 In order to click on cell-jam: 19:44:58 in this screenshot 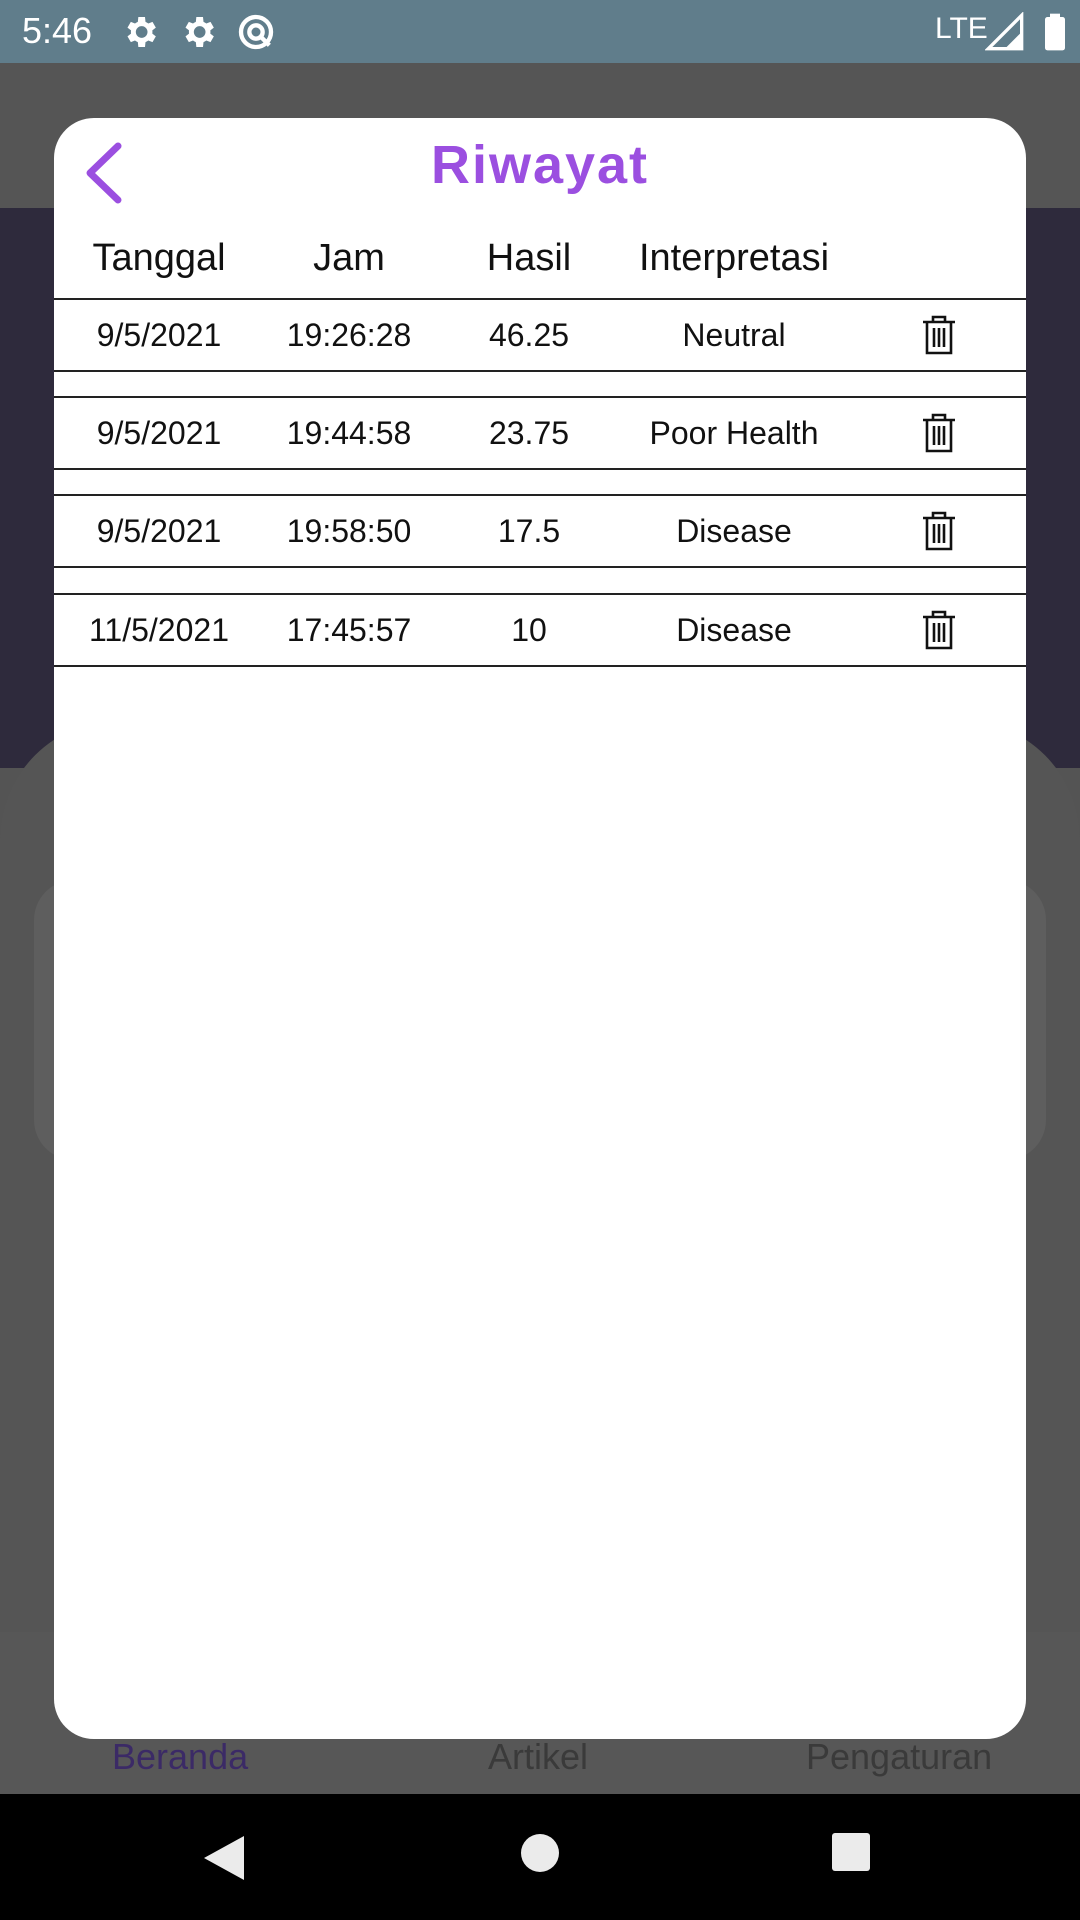, I will do `click(349, 433)`.